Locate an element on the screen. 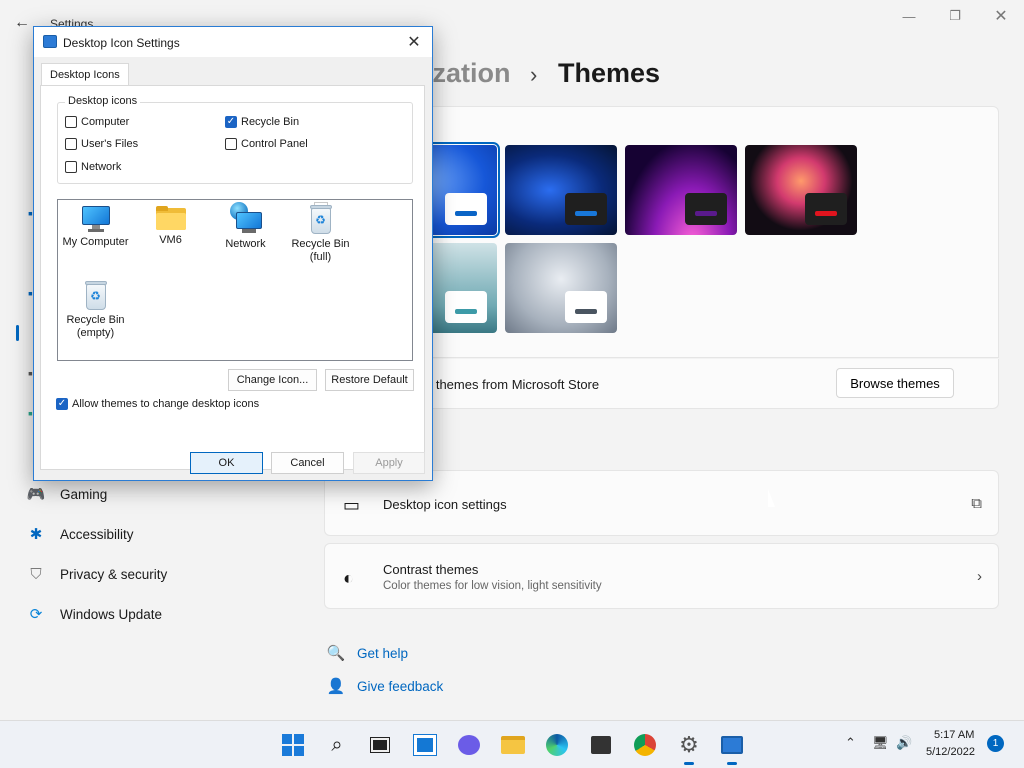 This screenshot has width=1024, height=768. search-icon: ⌕ is located at coordinates (337, 745).